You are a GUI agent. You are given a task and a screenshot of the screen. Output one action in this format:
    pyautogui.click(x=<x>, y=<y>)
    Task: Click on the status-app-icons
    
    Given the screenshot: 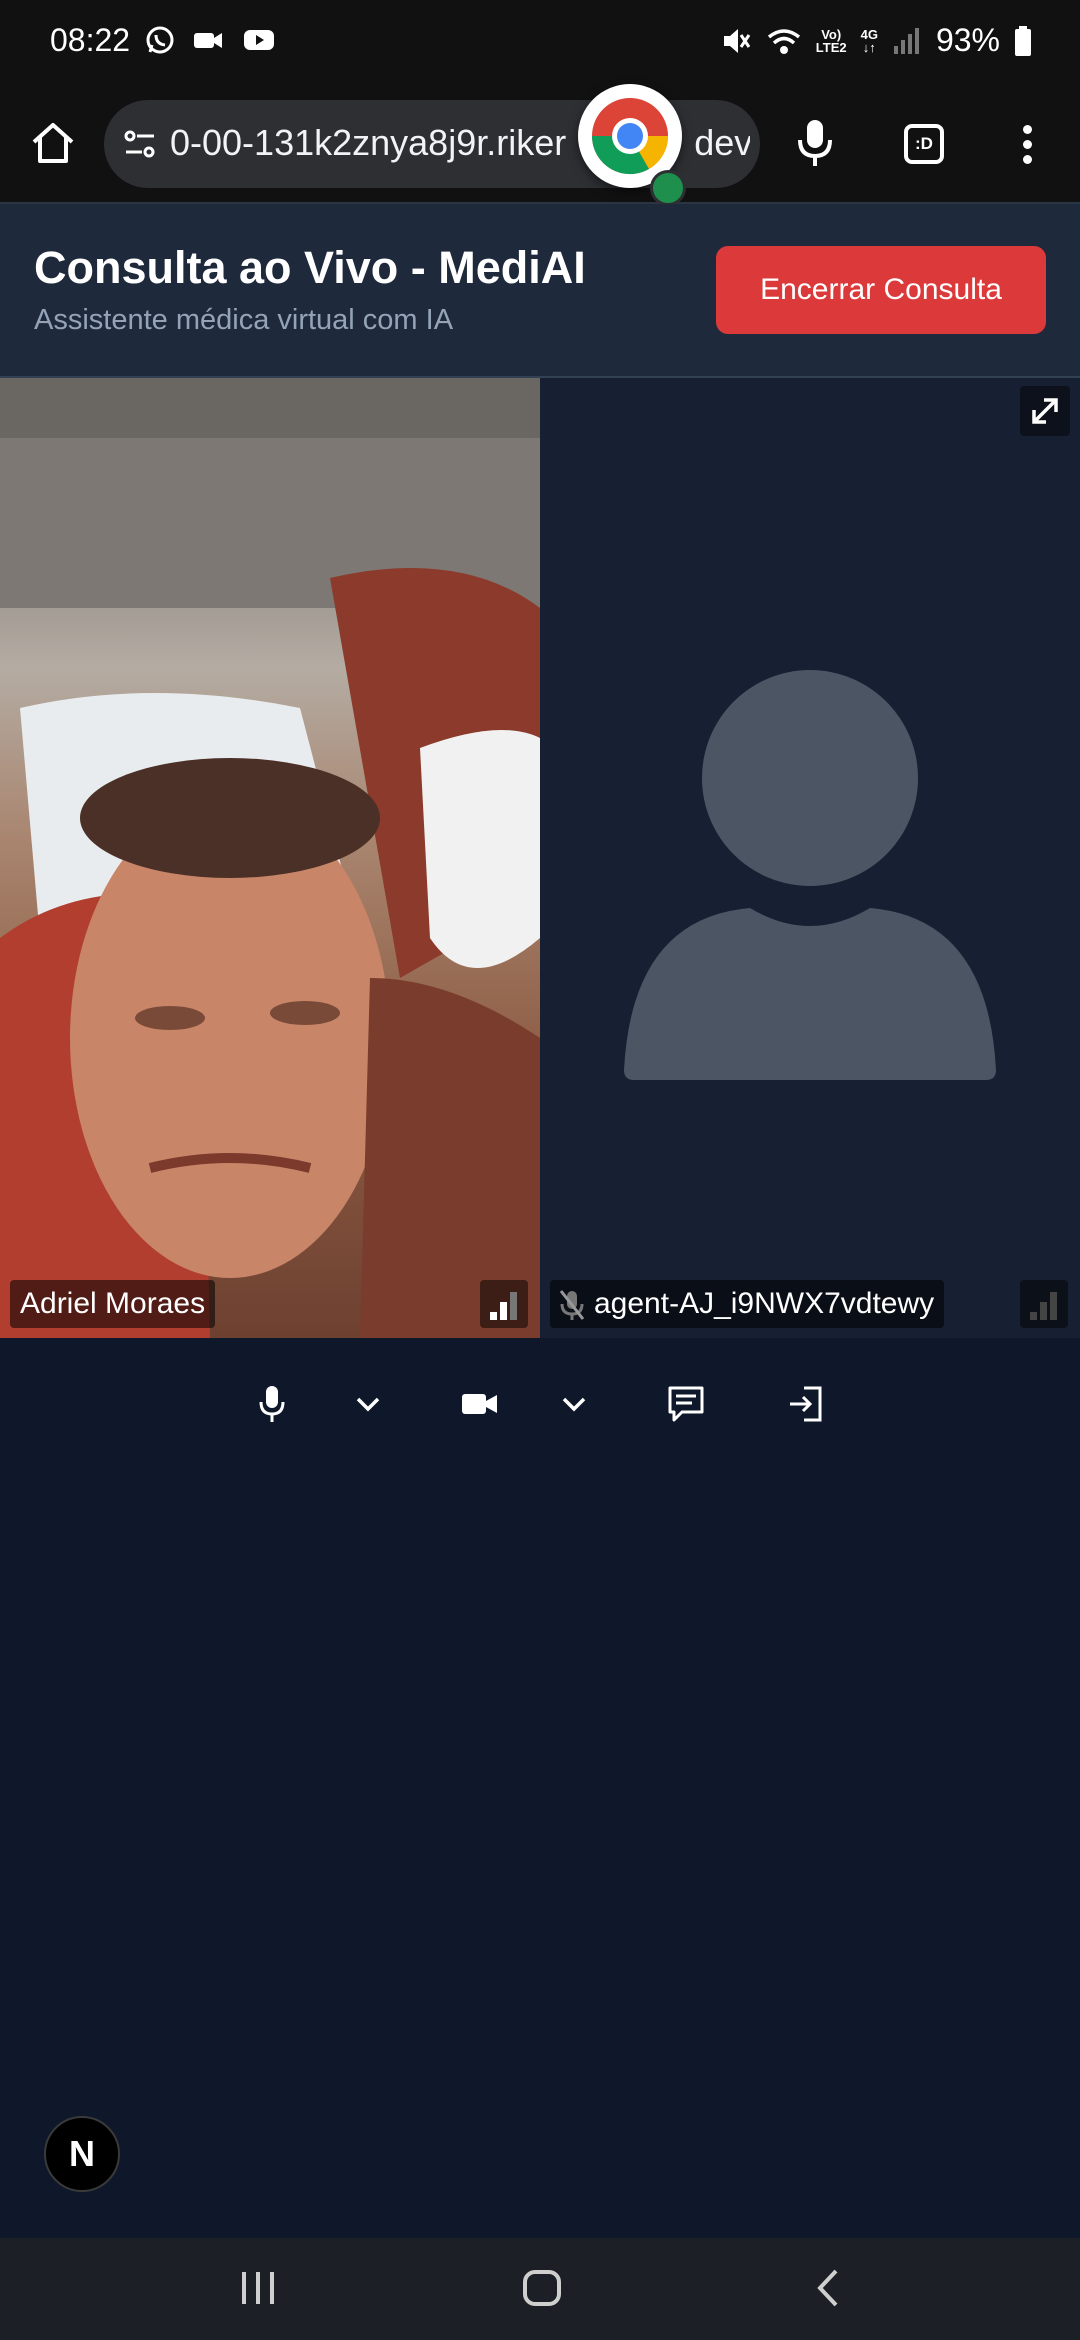 What is the action you would take?
    pyautogui.click(x=210, y=40)
    